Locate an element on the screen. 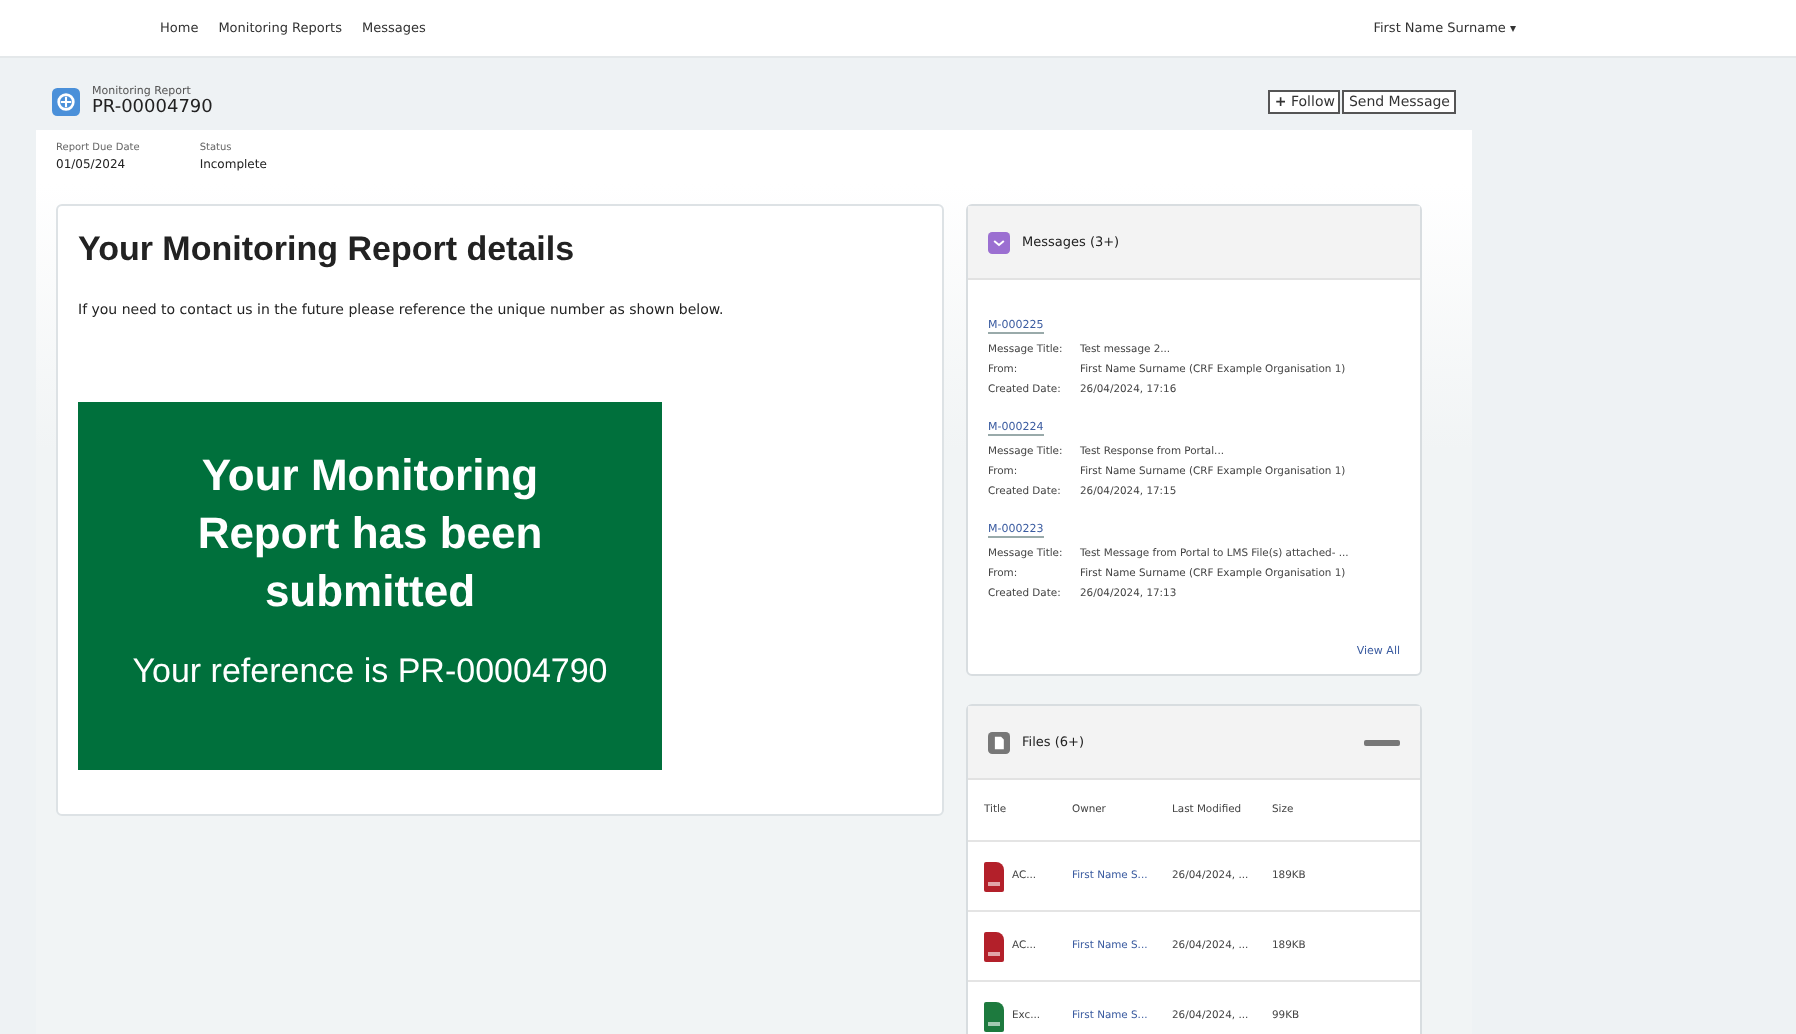  record-icon is located at coordinates (66, 102).